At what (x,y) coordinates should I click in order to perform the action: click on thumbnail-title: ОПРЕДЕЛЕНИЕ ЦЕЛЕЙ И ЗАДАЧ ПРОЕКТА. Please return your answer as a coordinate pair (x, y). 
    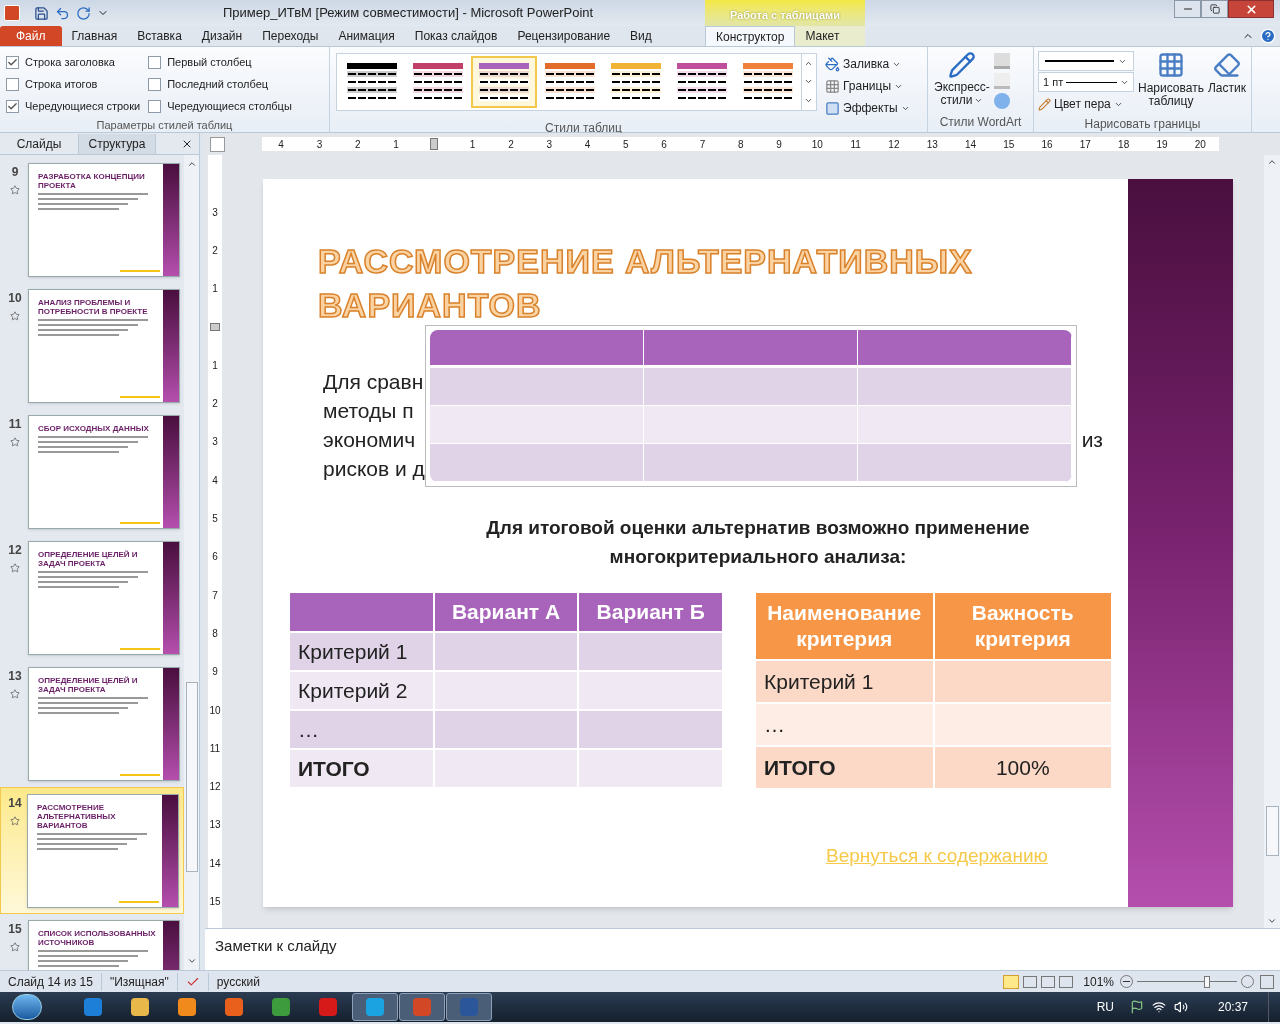
    Looking at the image, I should click on (88, 559).